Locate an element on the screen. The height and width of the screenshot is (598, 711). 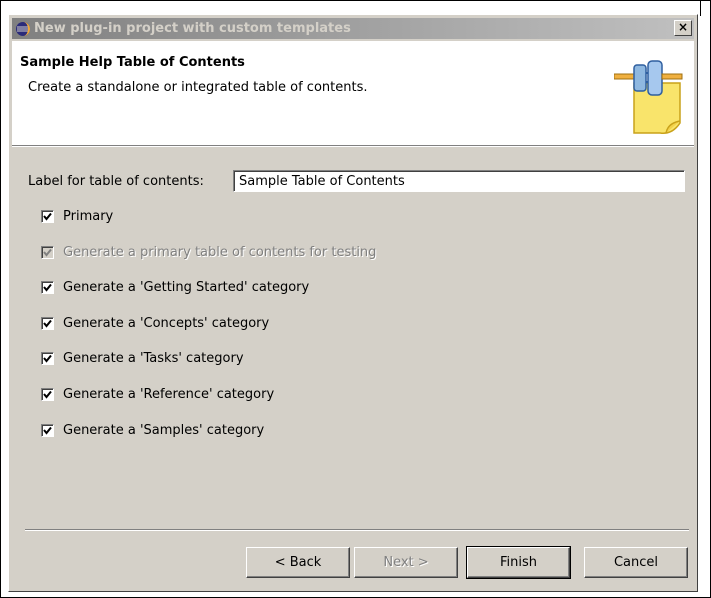
close-icon: × is located at coordinates (683, 27).